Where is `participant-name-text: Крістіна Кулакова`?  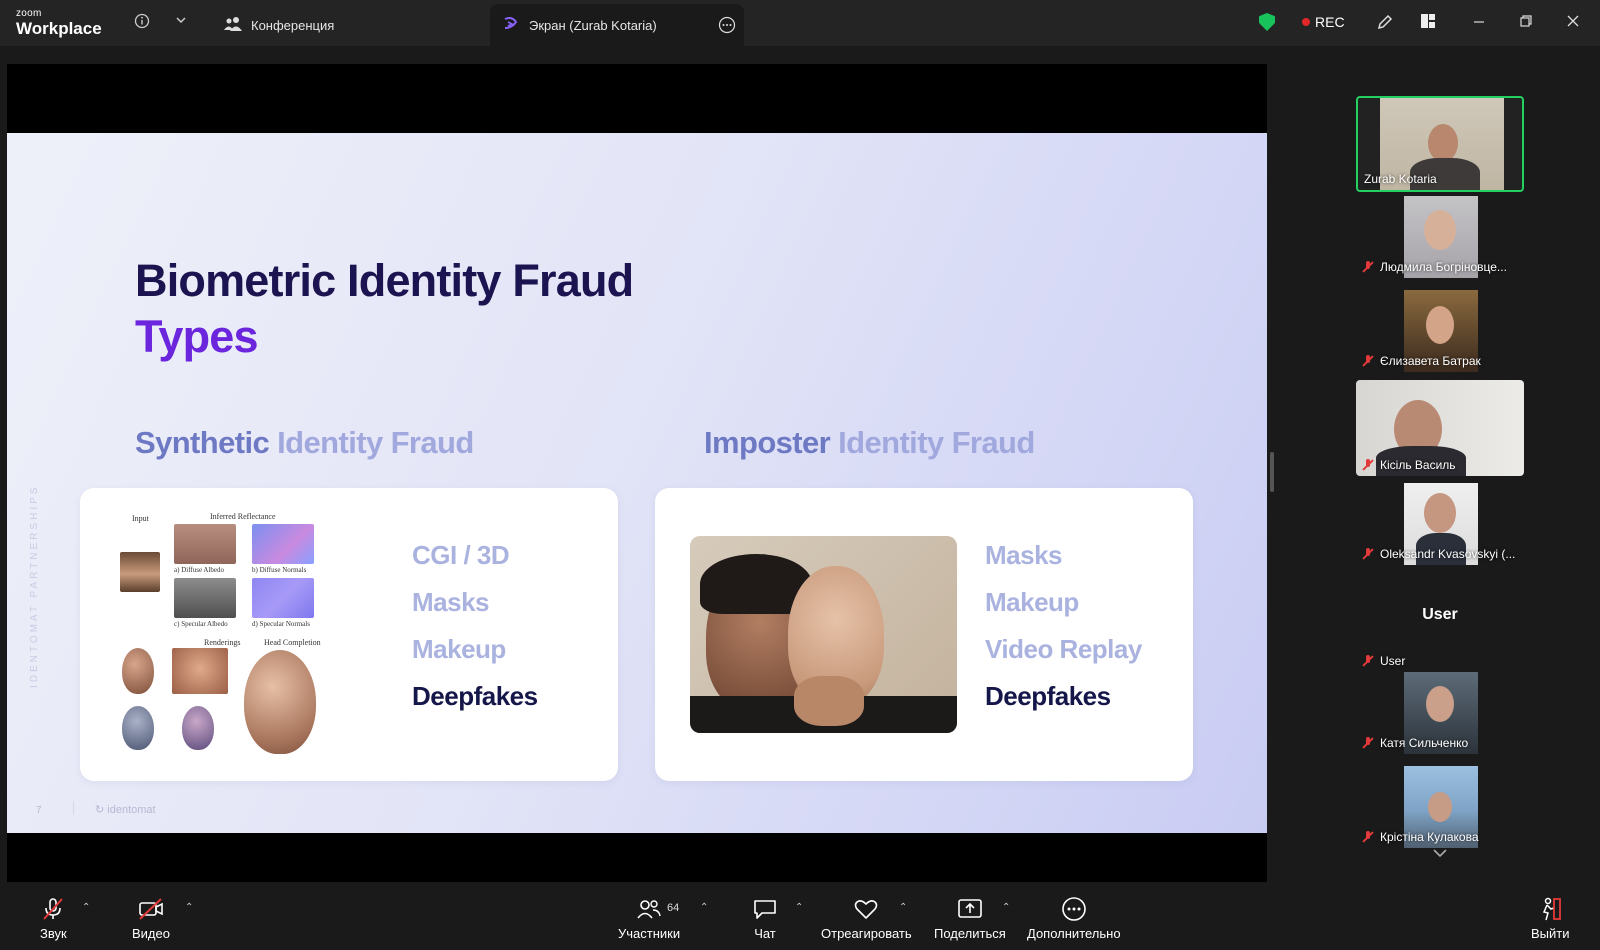 participant-name-text: Крістіна Кулакова is located at coordinates (1429, 837).